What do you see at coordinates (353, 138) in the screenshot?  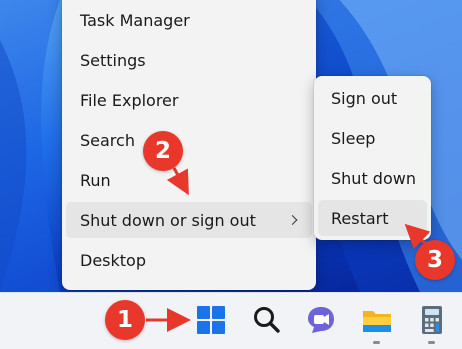 I see `menu-item-label: Sleep` at bounding box center [353, 138].